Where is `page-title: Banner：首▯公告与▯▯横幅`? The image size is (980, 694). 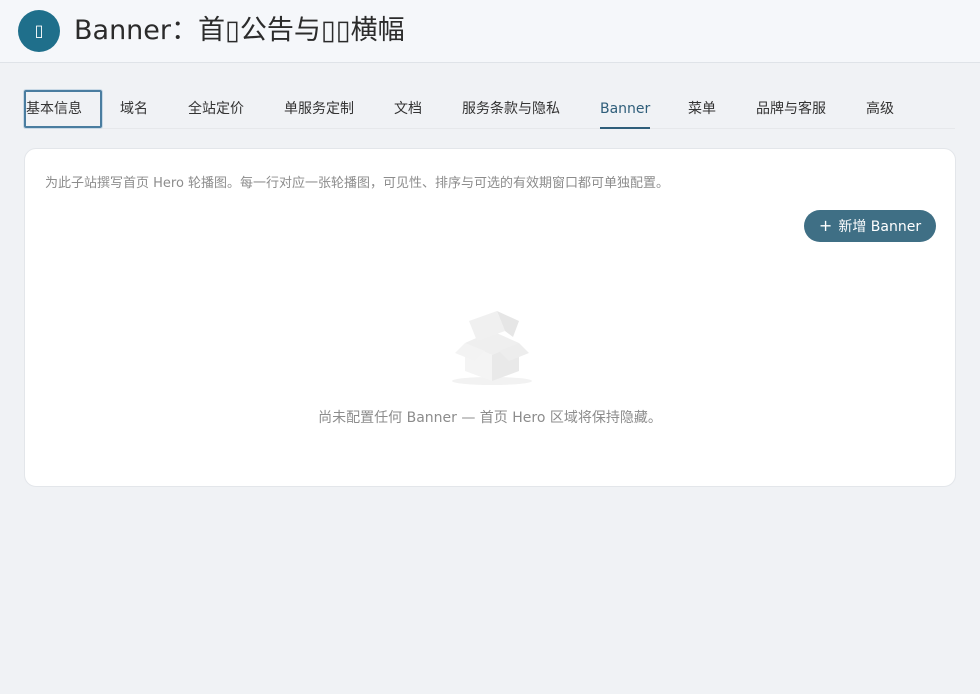
page-title: Banner：首▯公告与▯▯横幅 is located at coordinates (239, 30).